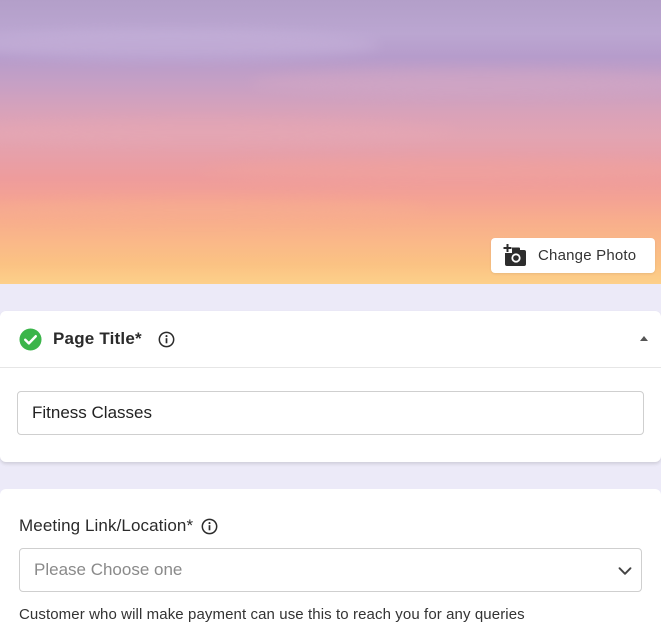  Describe the element at coordinates (330, 339) in the screenshot. I see `page-title-header: Page Title*` at that location.